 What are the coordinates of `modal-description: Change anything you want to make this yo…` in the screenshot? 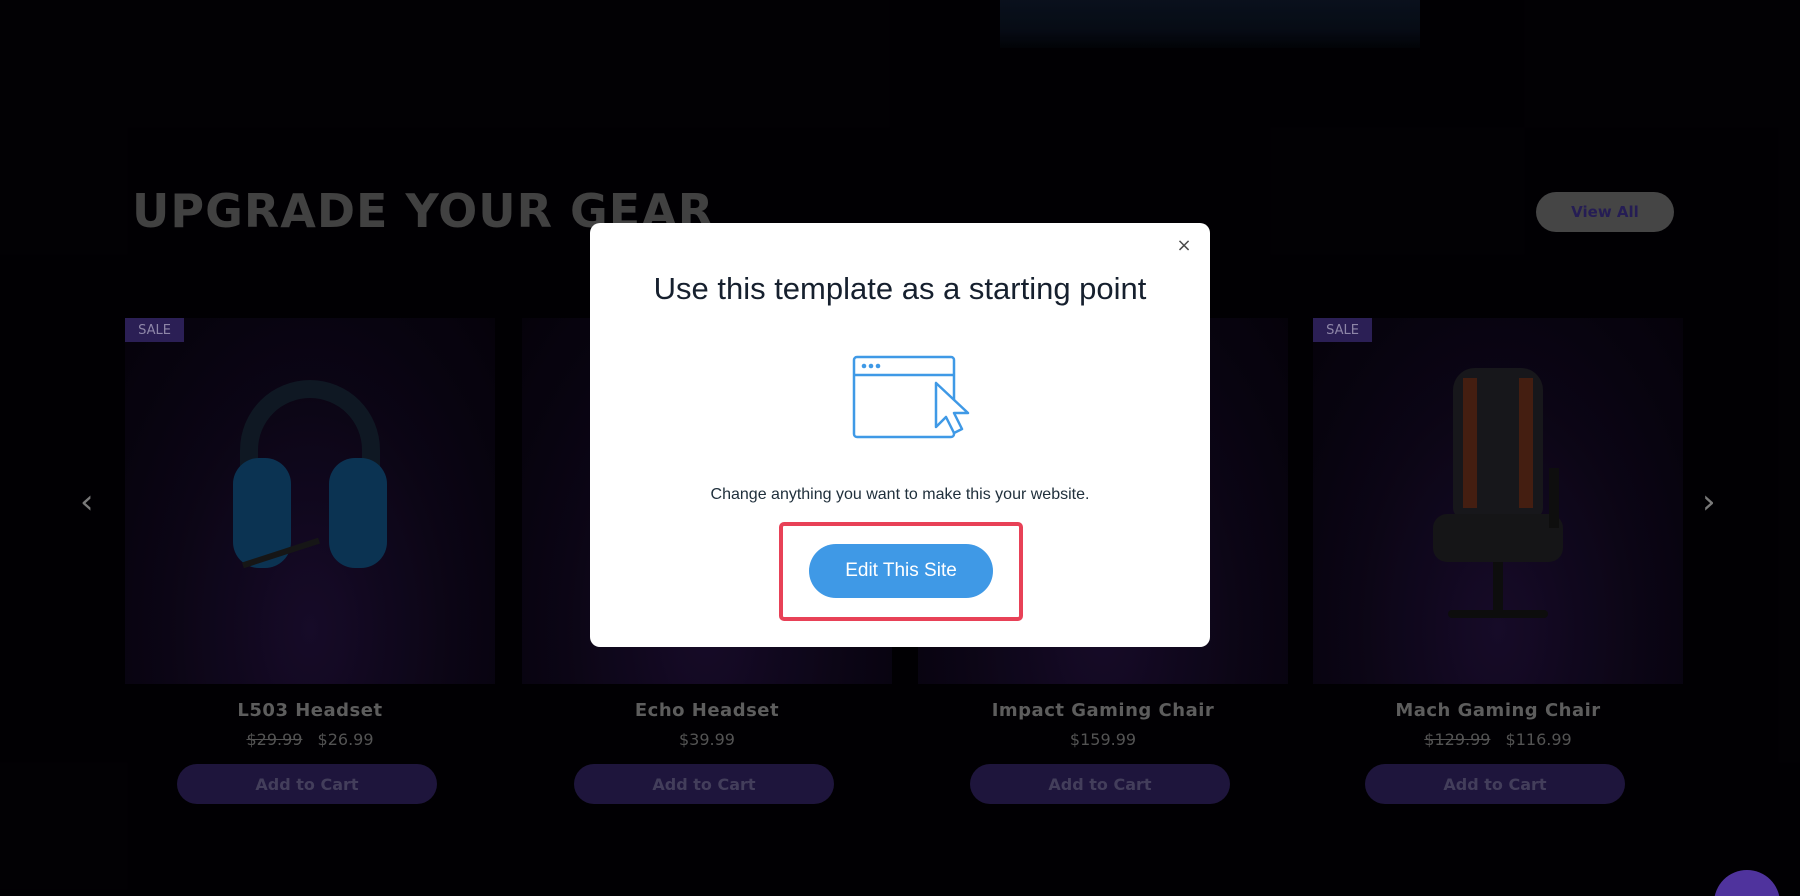 It's located at (900, 494).